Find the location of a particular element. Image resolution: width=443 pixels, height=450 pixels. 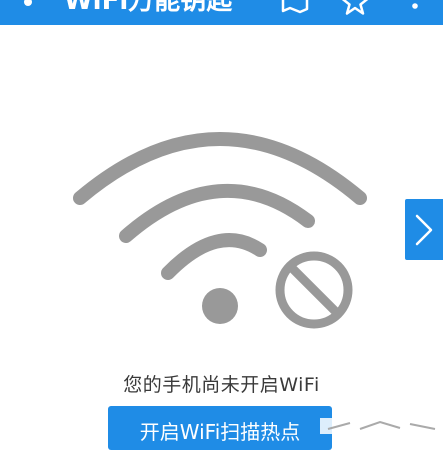

next-page-button is located at coordinates (424, 229).